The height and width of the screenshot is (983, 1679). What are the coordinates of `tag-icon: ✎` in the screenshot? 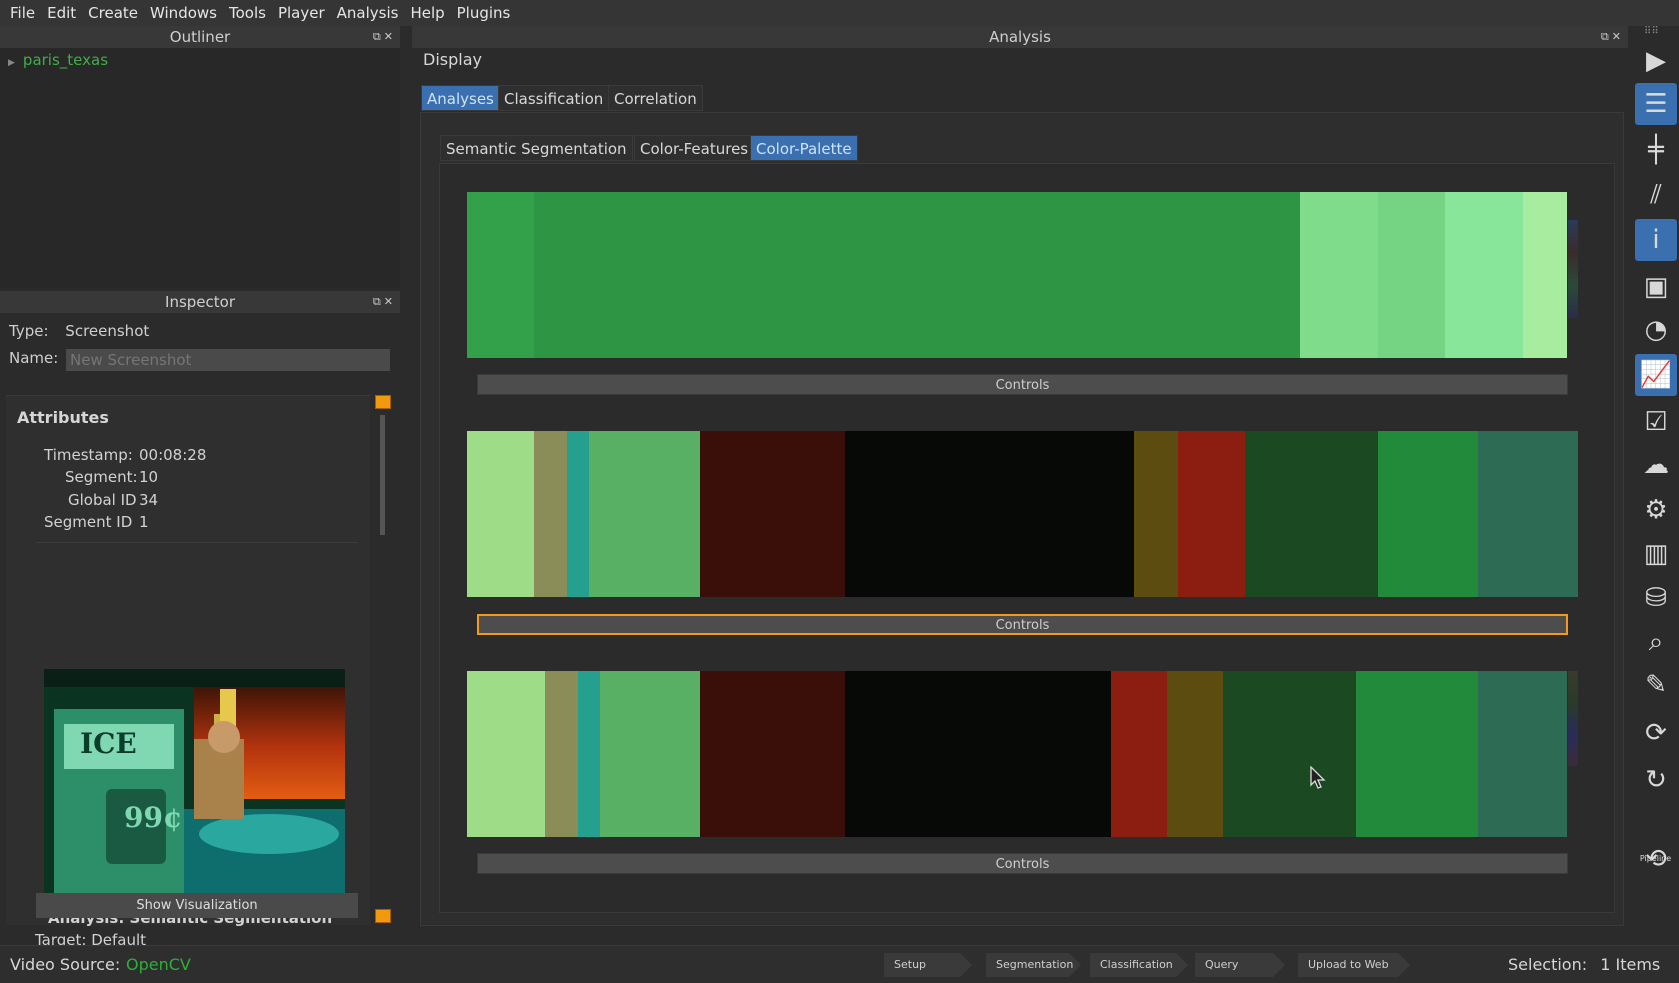 It's located at (1656, 685).